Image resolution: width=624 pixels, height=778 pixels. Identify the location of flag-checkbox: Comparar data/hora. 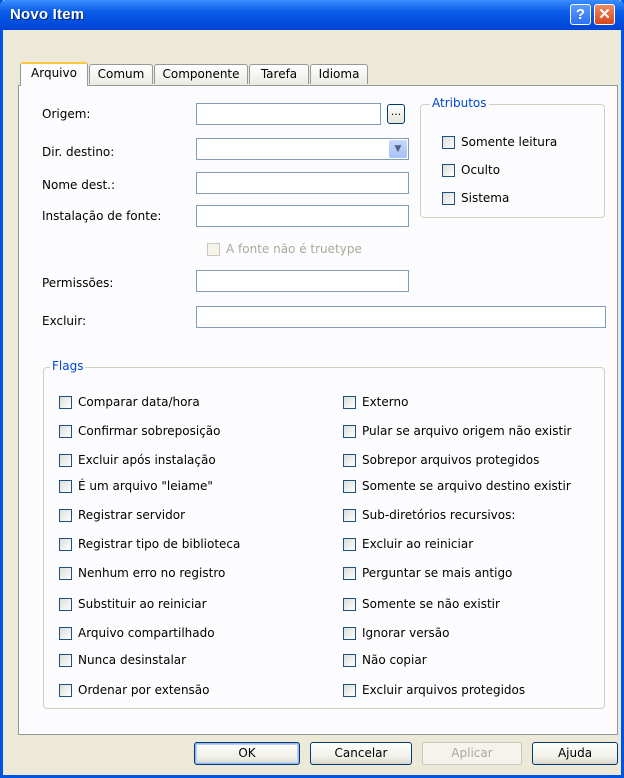
(129, 402).